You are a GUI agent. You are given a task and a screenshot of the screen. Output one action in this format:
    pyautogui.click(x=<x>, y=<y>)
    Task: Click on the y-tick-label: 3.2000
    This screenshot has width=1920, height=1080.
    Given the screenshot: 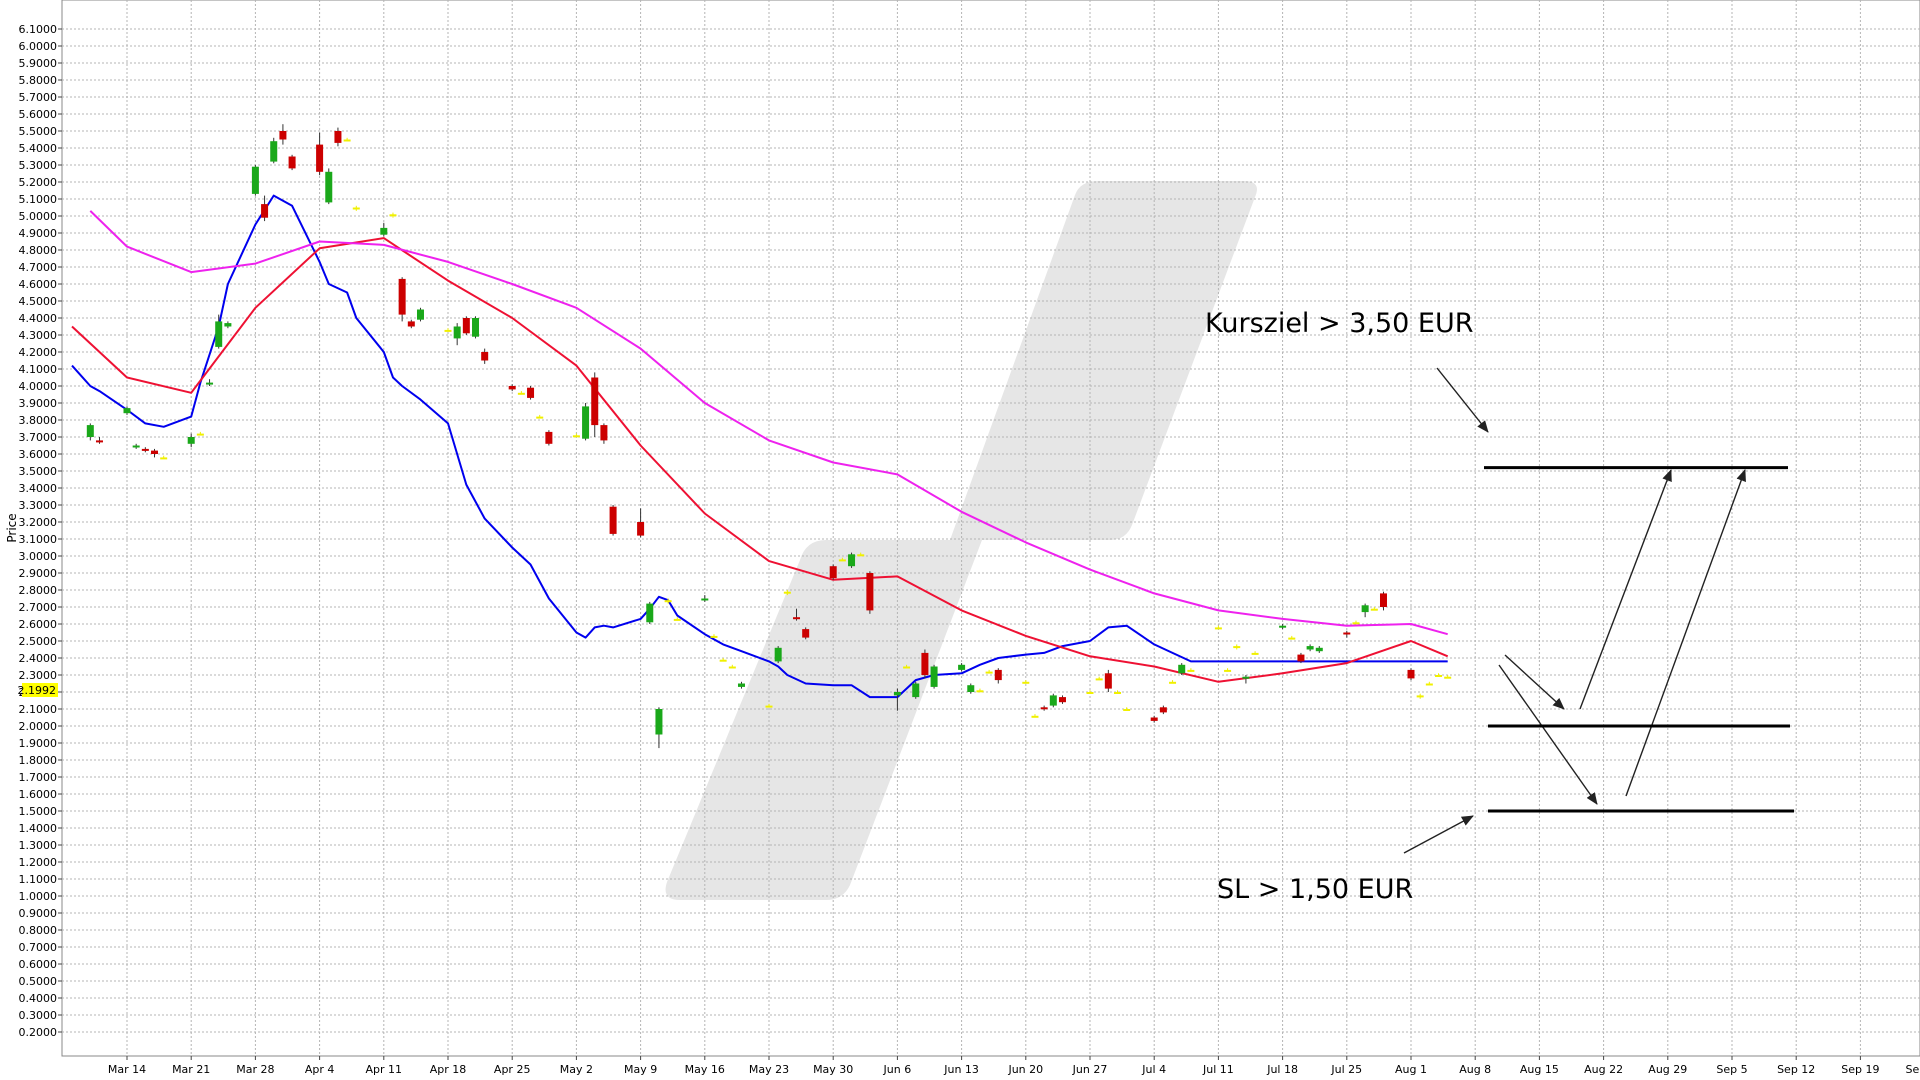 What is the action you would take?
    pyautogui.click(x=38, y=522)
    